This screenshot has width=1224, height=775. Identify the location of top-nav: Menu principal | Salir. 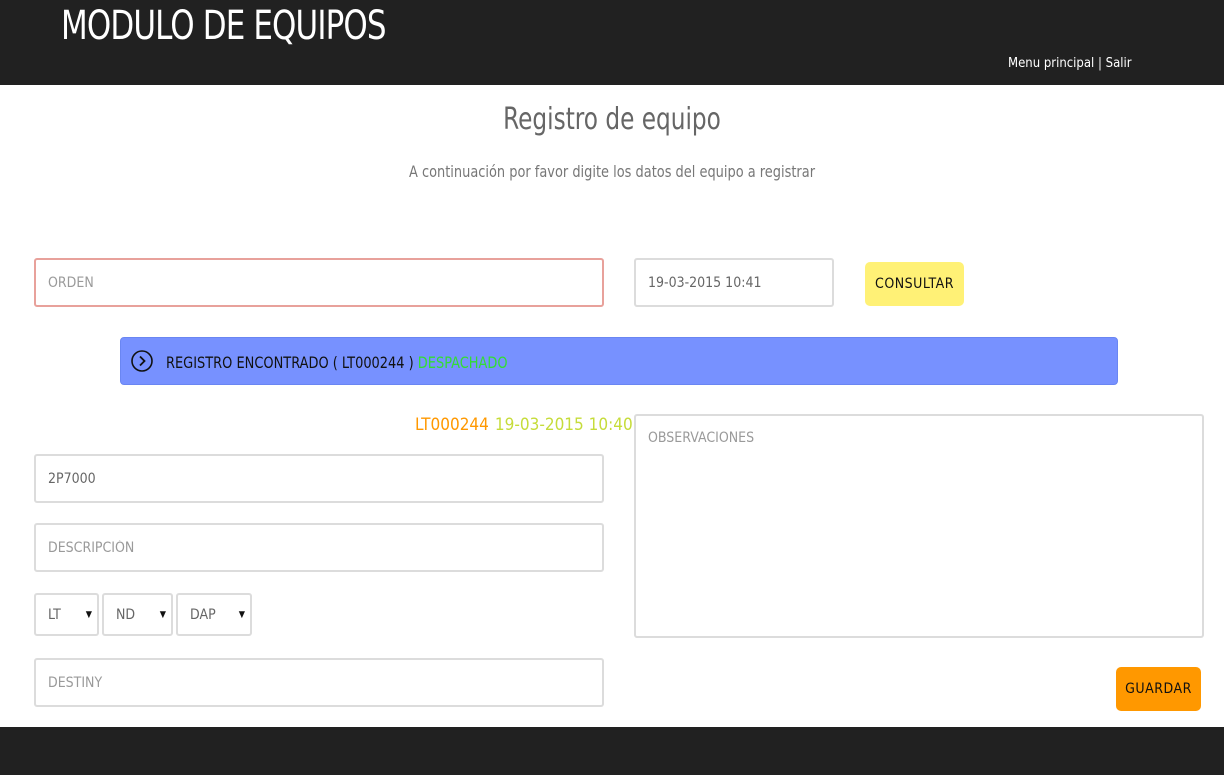
(1070, 63).